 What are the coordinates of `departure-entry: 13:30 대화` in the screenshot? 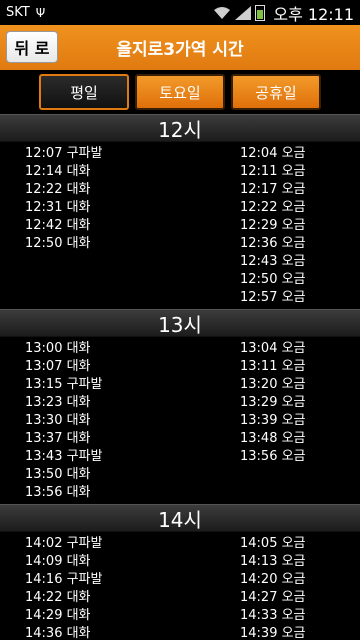 It's located at (58, 420).